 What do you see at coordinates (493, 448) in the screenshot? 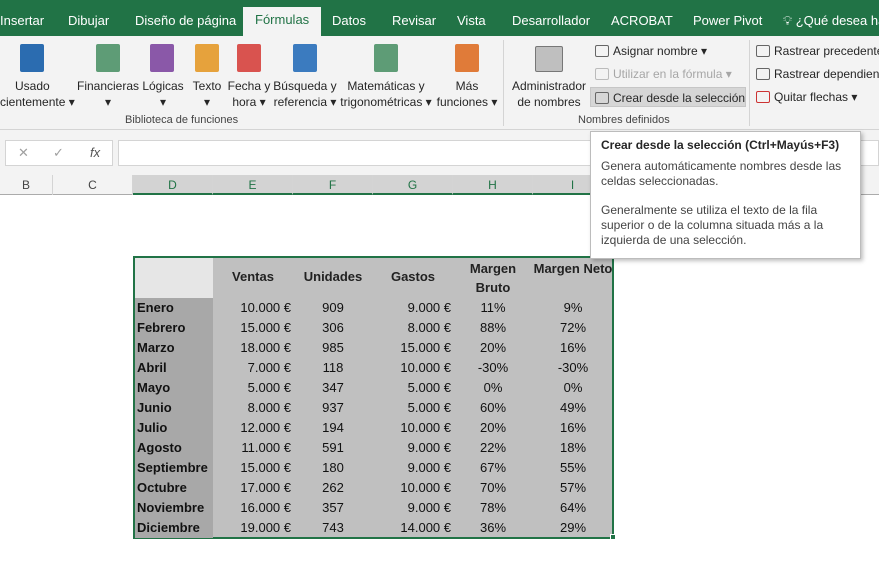
I see `cell-margen-bruto: 22%` at bounding box center [493, 448].